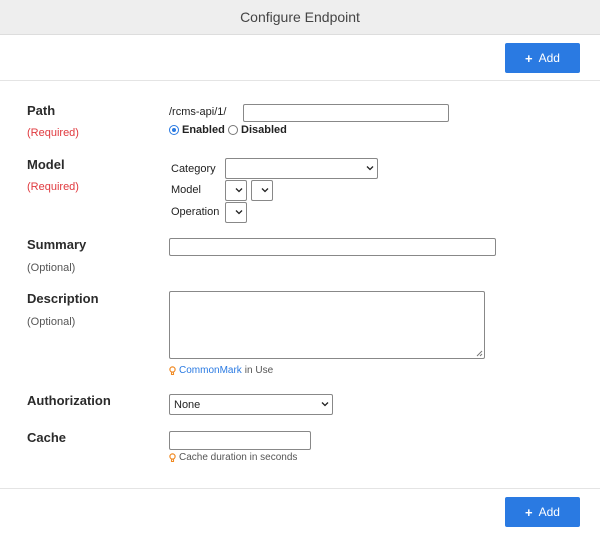 This screenshot has height=533, width=600. What do you see at coordinates (238, 457) in the screenshot?
I see `cache-hint-text: Cache duration in seconds` at bounding box center [238, 457].